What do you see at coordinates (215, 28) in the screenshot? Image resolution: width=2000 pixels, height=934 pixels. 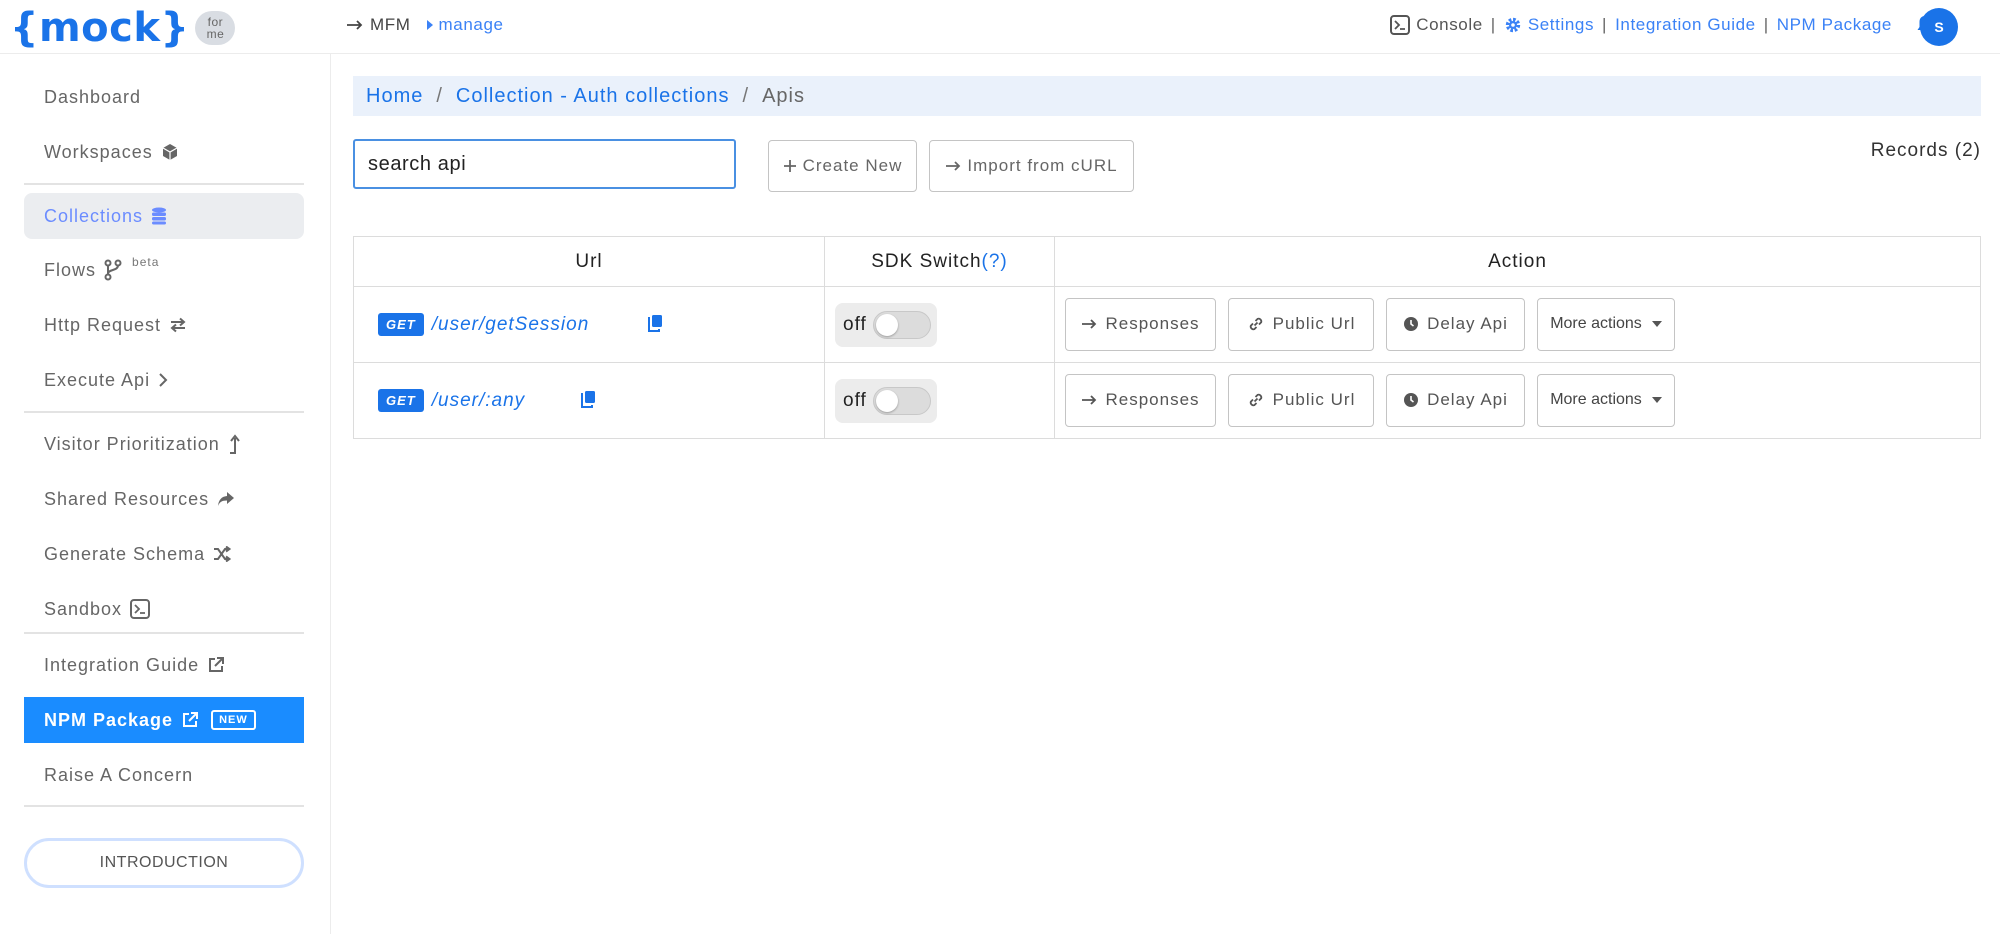 I see `logo-badge: for me` at bounding box center [215, 28].